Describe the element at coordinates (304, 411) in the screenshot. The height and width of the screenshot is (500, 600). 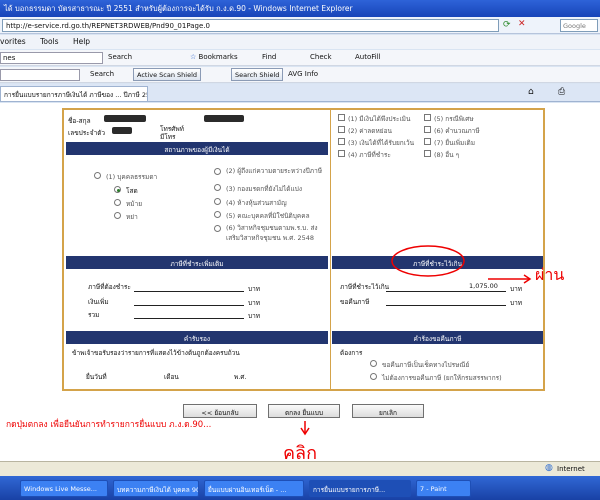
I see `confirm-submit-button: ตกลง ยื่นแบบ` at that location.